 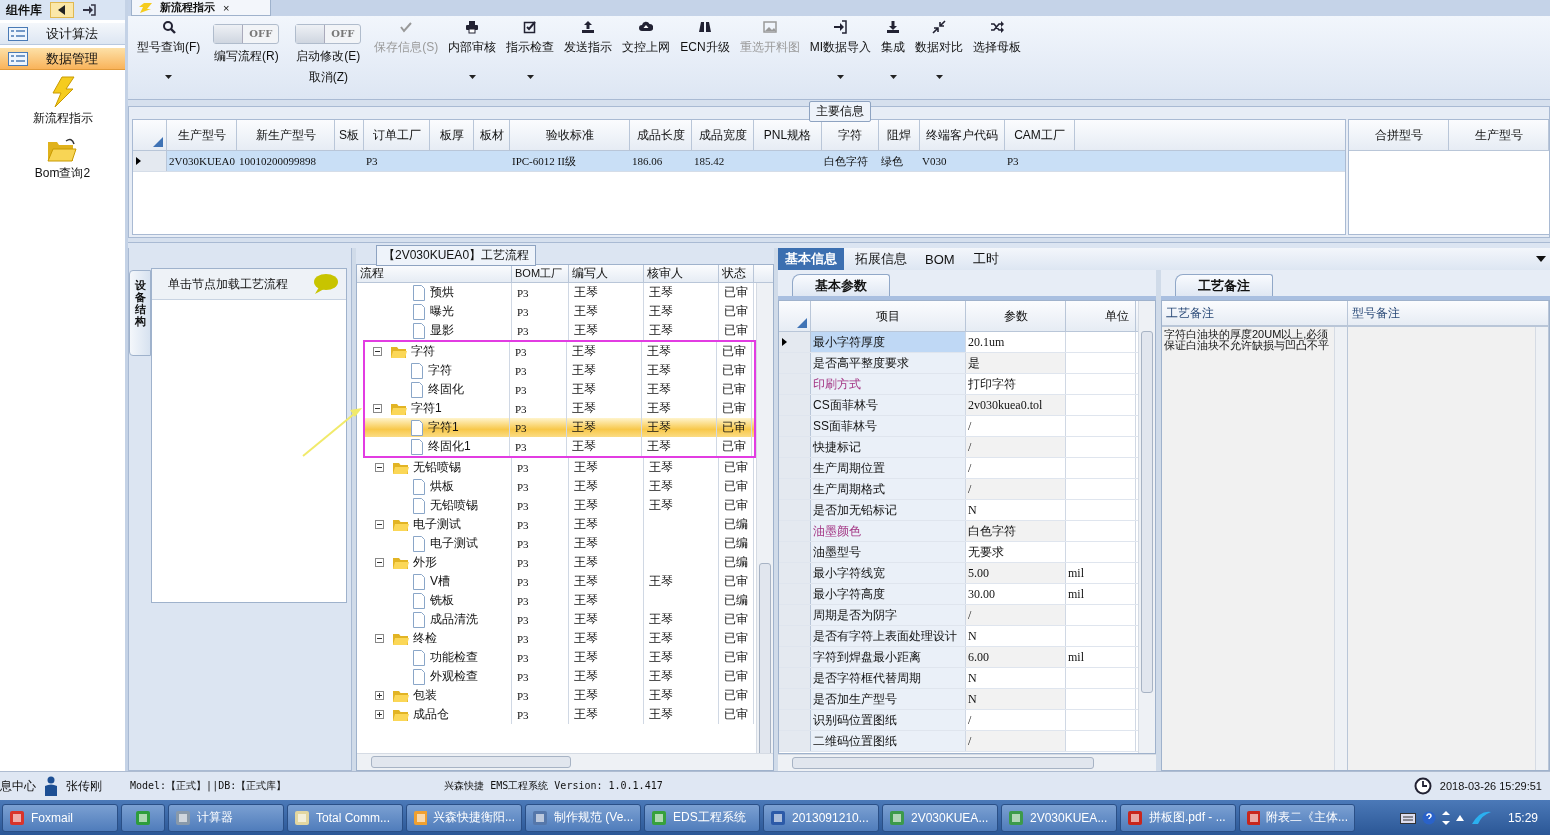 What do you see at coordinates (559, 389) in the screenshot?
I see `table-row: 终固化 P3 王琴 王琴 已审` at bounding box center [559, 389].